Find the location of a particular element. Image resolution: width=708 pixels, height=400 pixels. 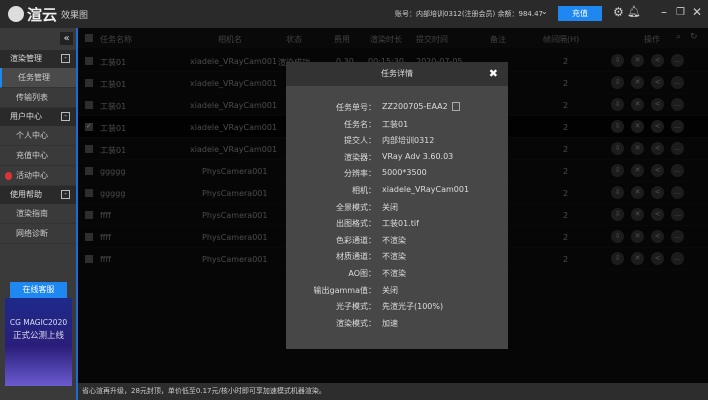

modal-title: 任务详情 is located at coordinates (397, 73).